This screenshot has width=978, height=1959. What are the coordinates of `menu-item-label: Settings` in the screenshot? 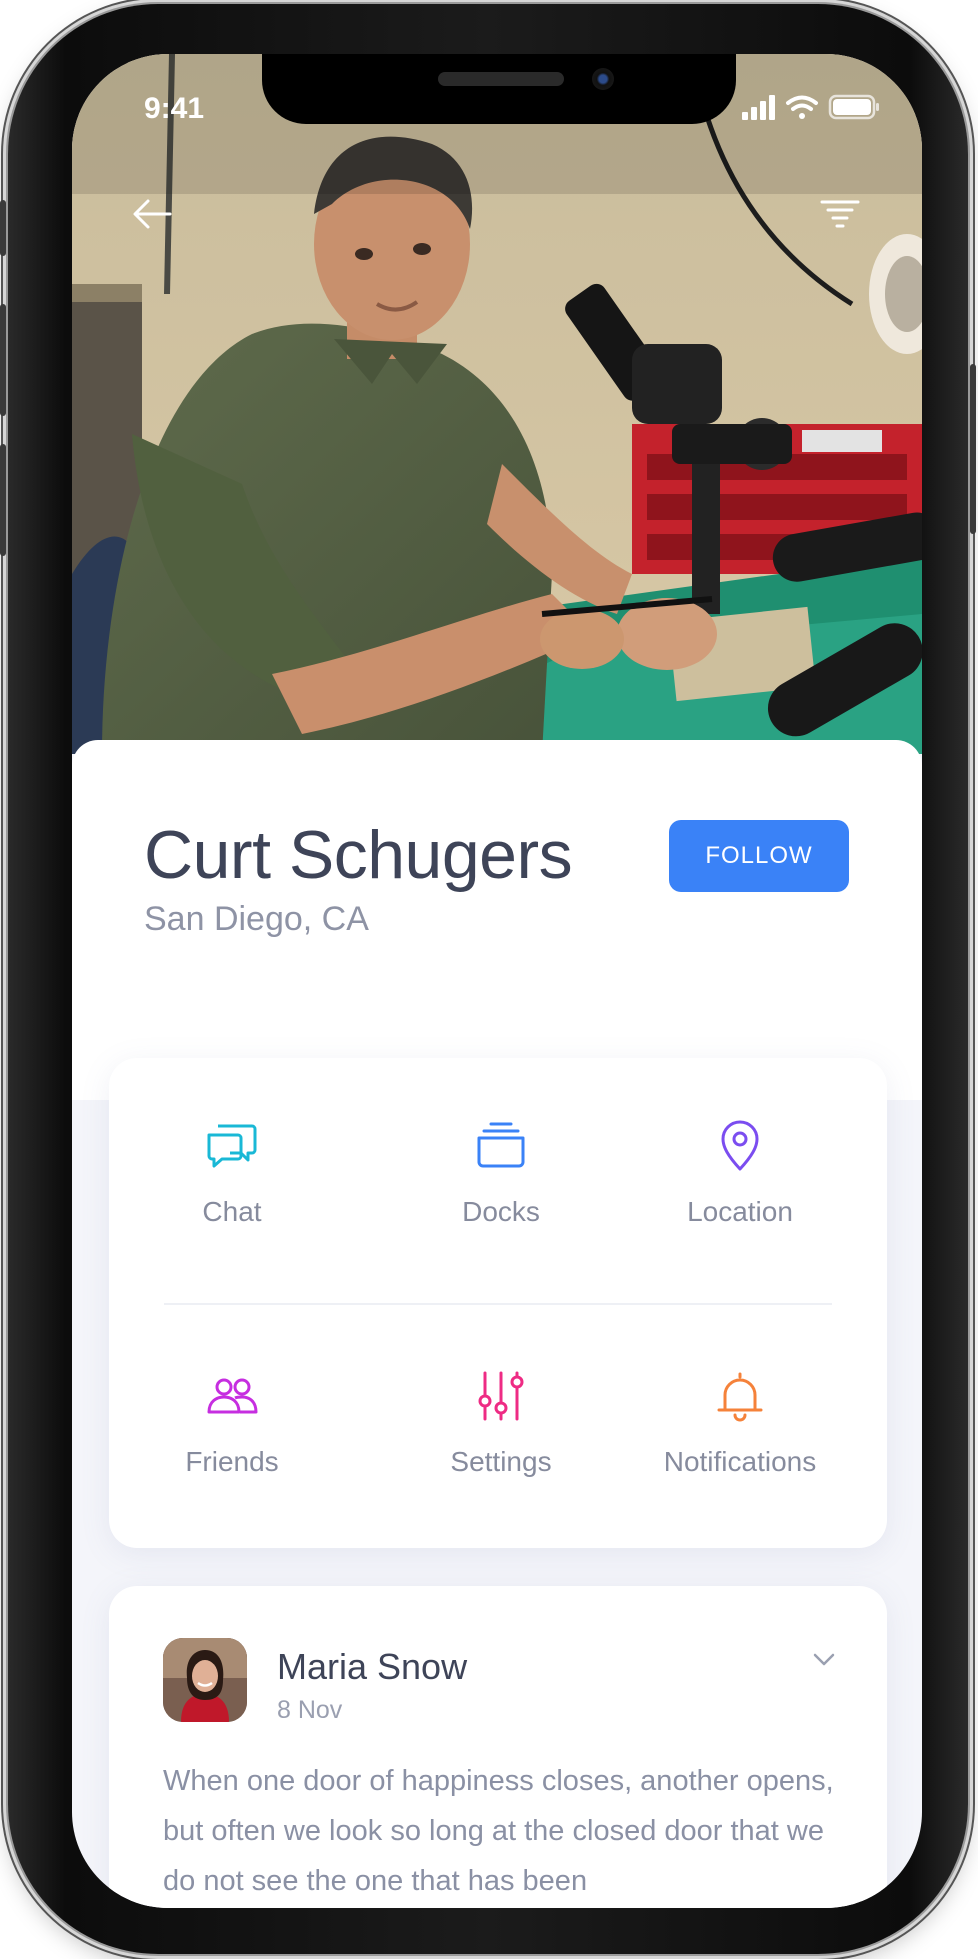 It's located at (501, 1461).